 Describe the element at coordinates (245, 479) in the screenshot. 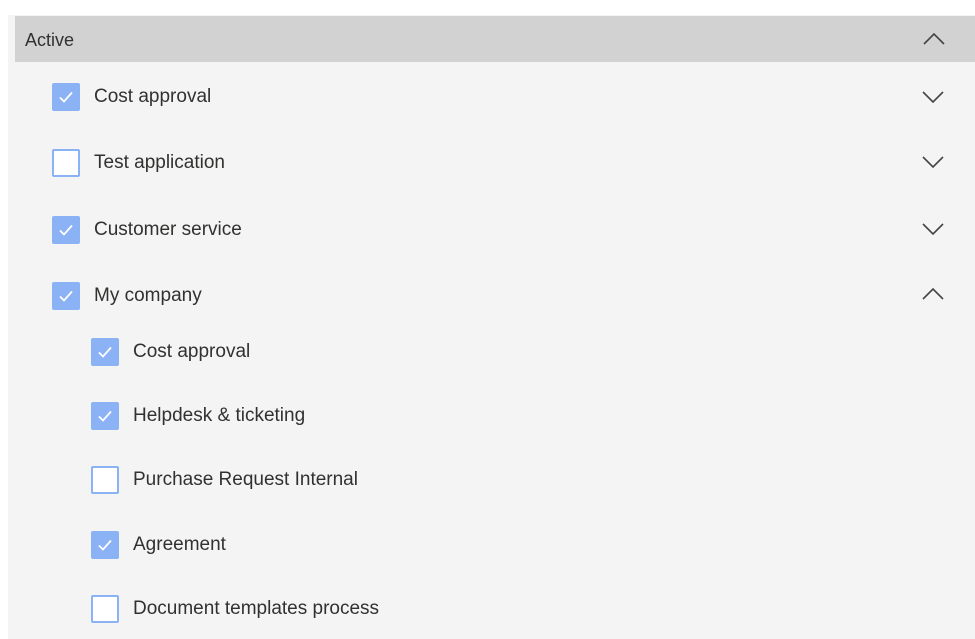

I see `subitem-label: Purchase Request Internal` at that location.